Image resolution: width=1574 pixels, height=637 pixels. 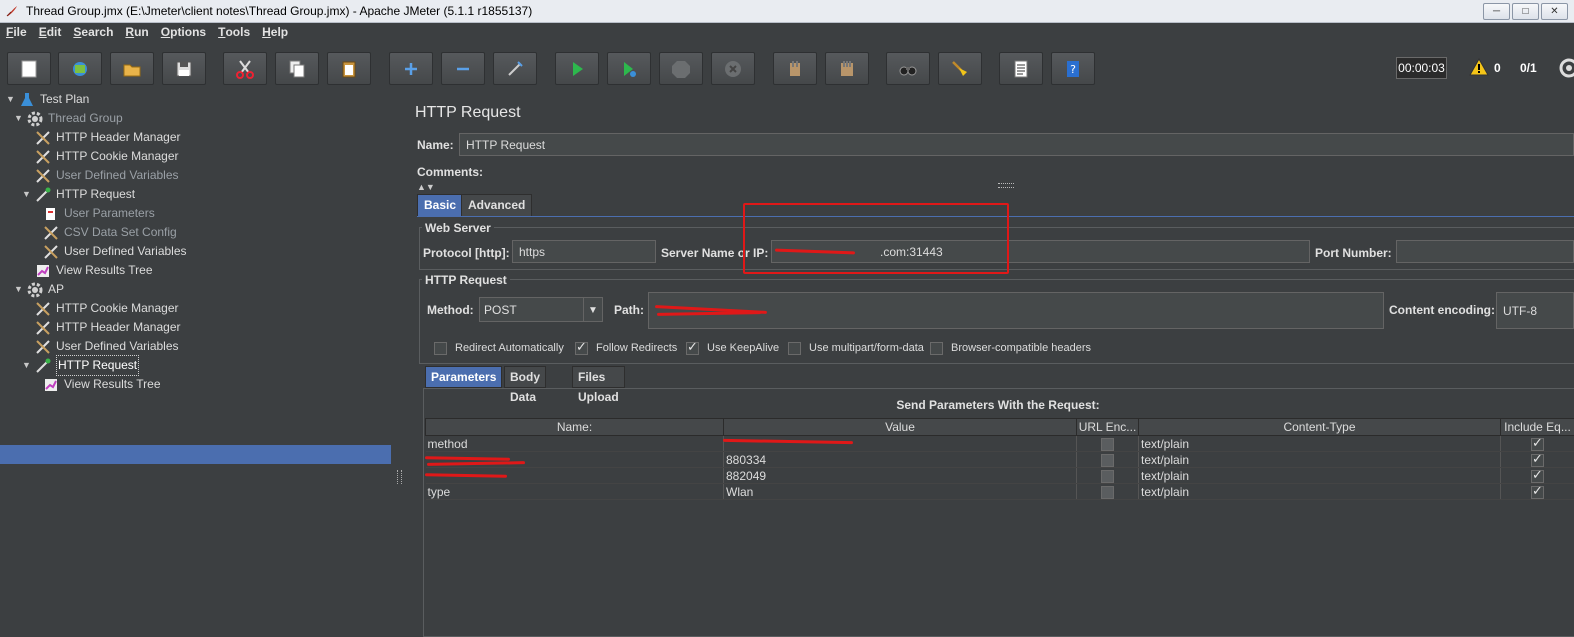 I want to click on remote-gear-icon, so click(x=1566, y=68).